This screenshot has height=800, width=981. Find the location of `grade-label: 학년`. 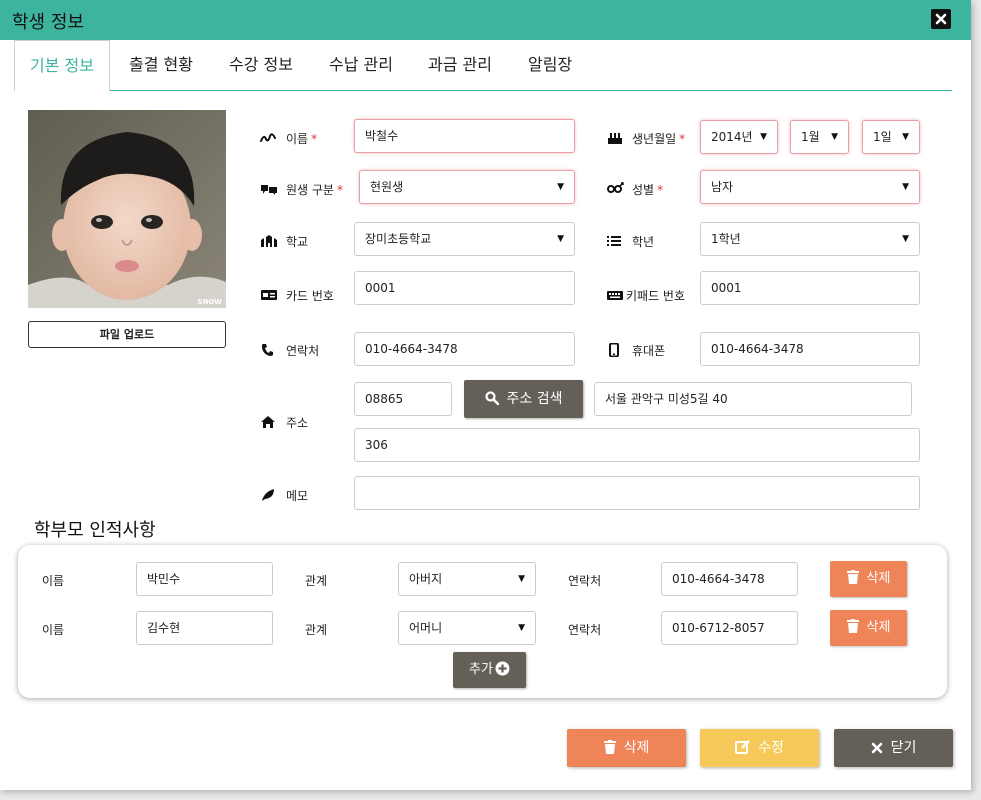

grade-label: 학년 is located at coordinates (630, 241).